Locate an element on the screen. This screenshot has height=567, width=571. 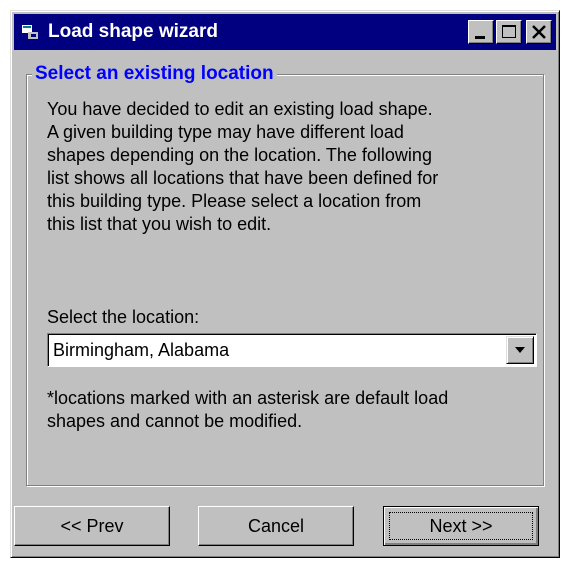
prev-button: << Prev is located at coordinates (92, 526).